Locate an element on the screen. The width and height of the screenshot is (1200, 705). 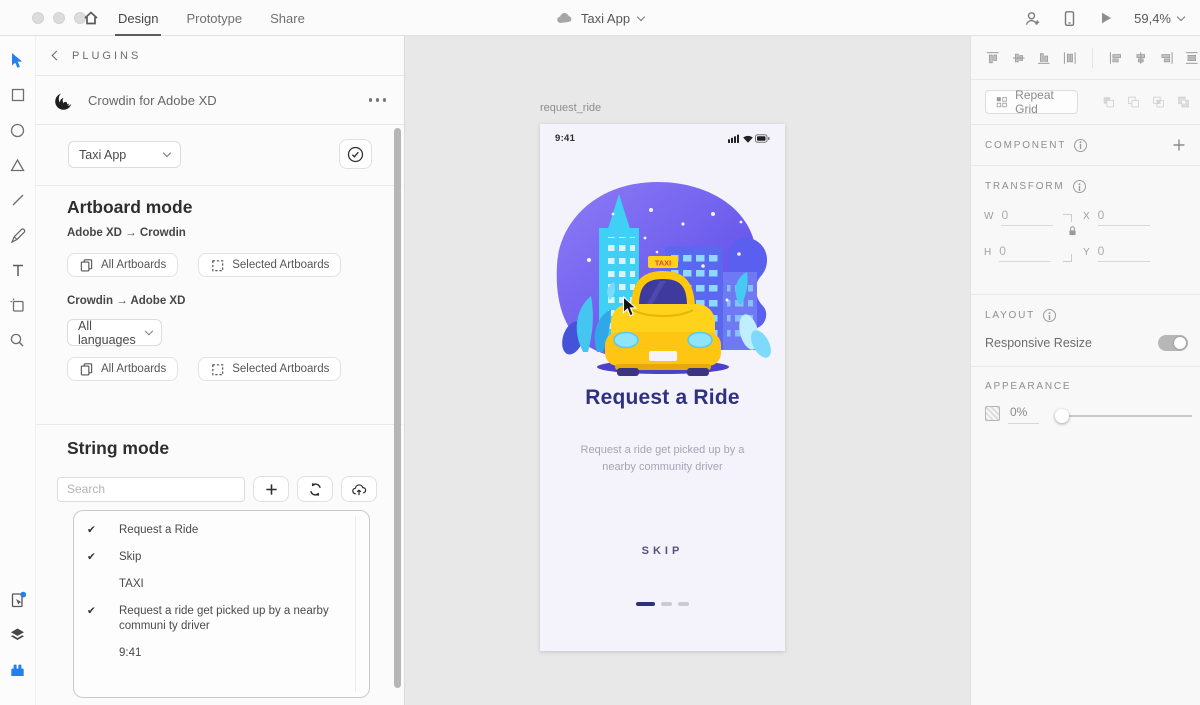
x-field: X 0 is located at coordinates (1116, 217).